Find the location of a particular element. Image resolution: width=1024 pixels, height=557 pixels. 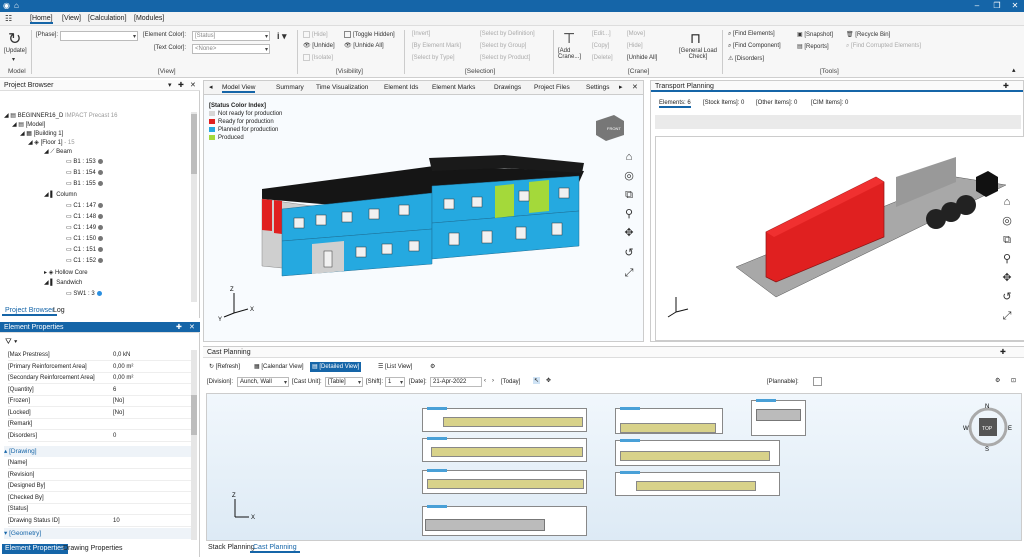

toggle-hidden-button: [Toggle Hidden] is located at coordinates (369, 34).